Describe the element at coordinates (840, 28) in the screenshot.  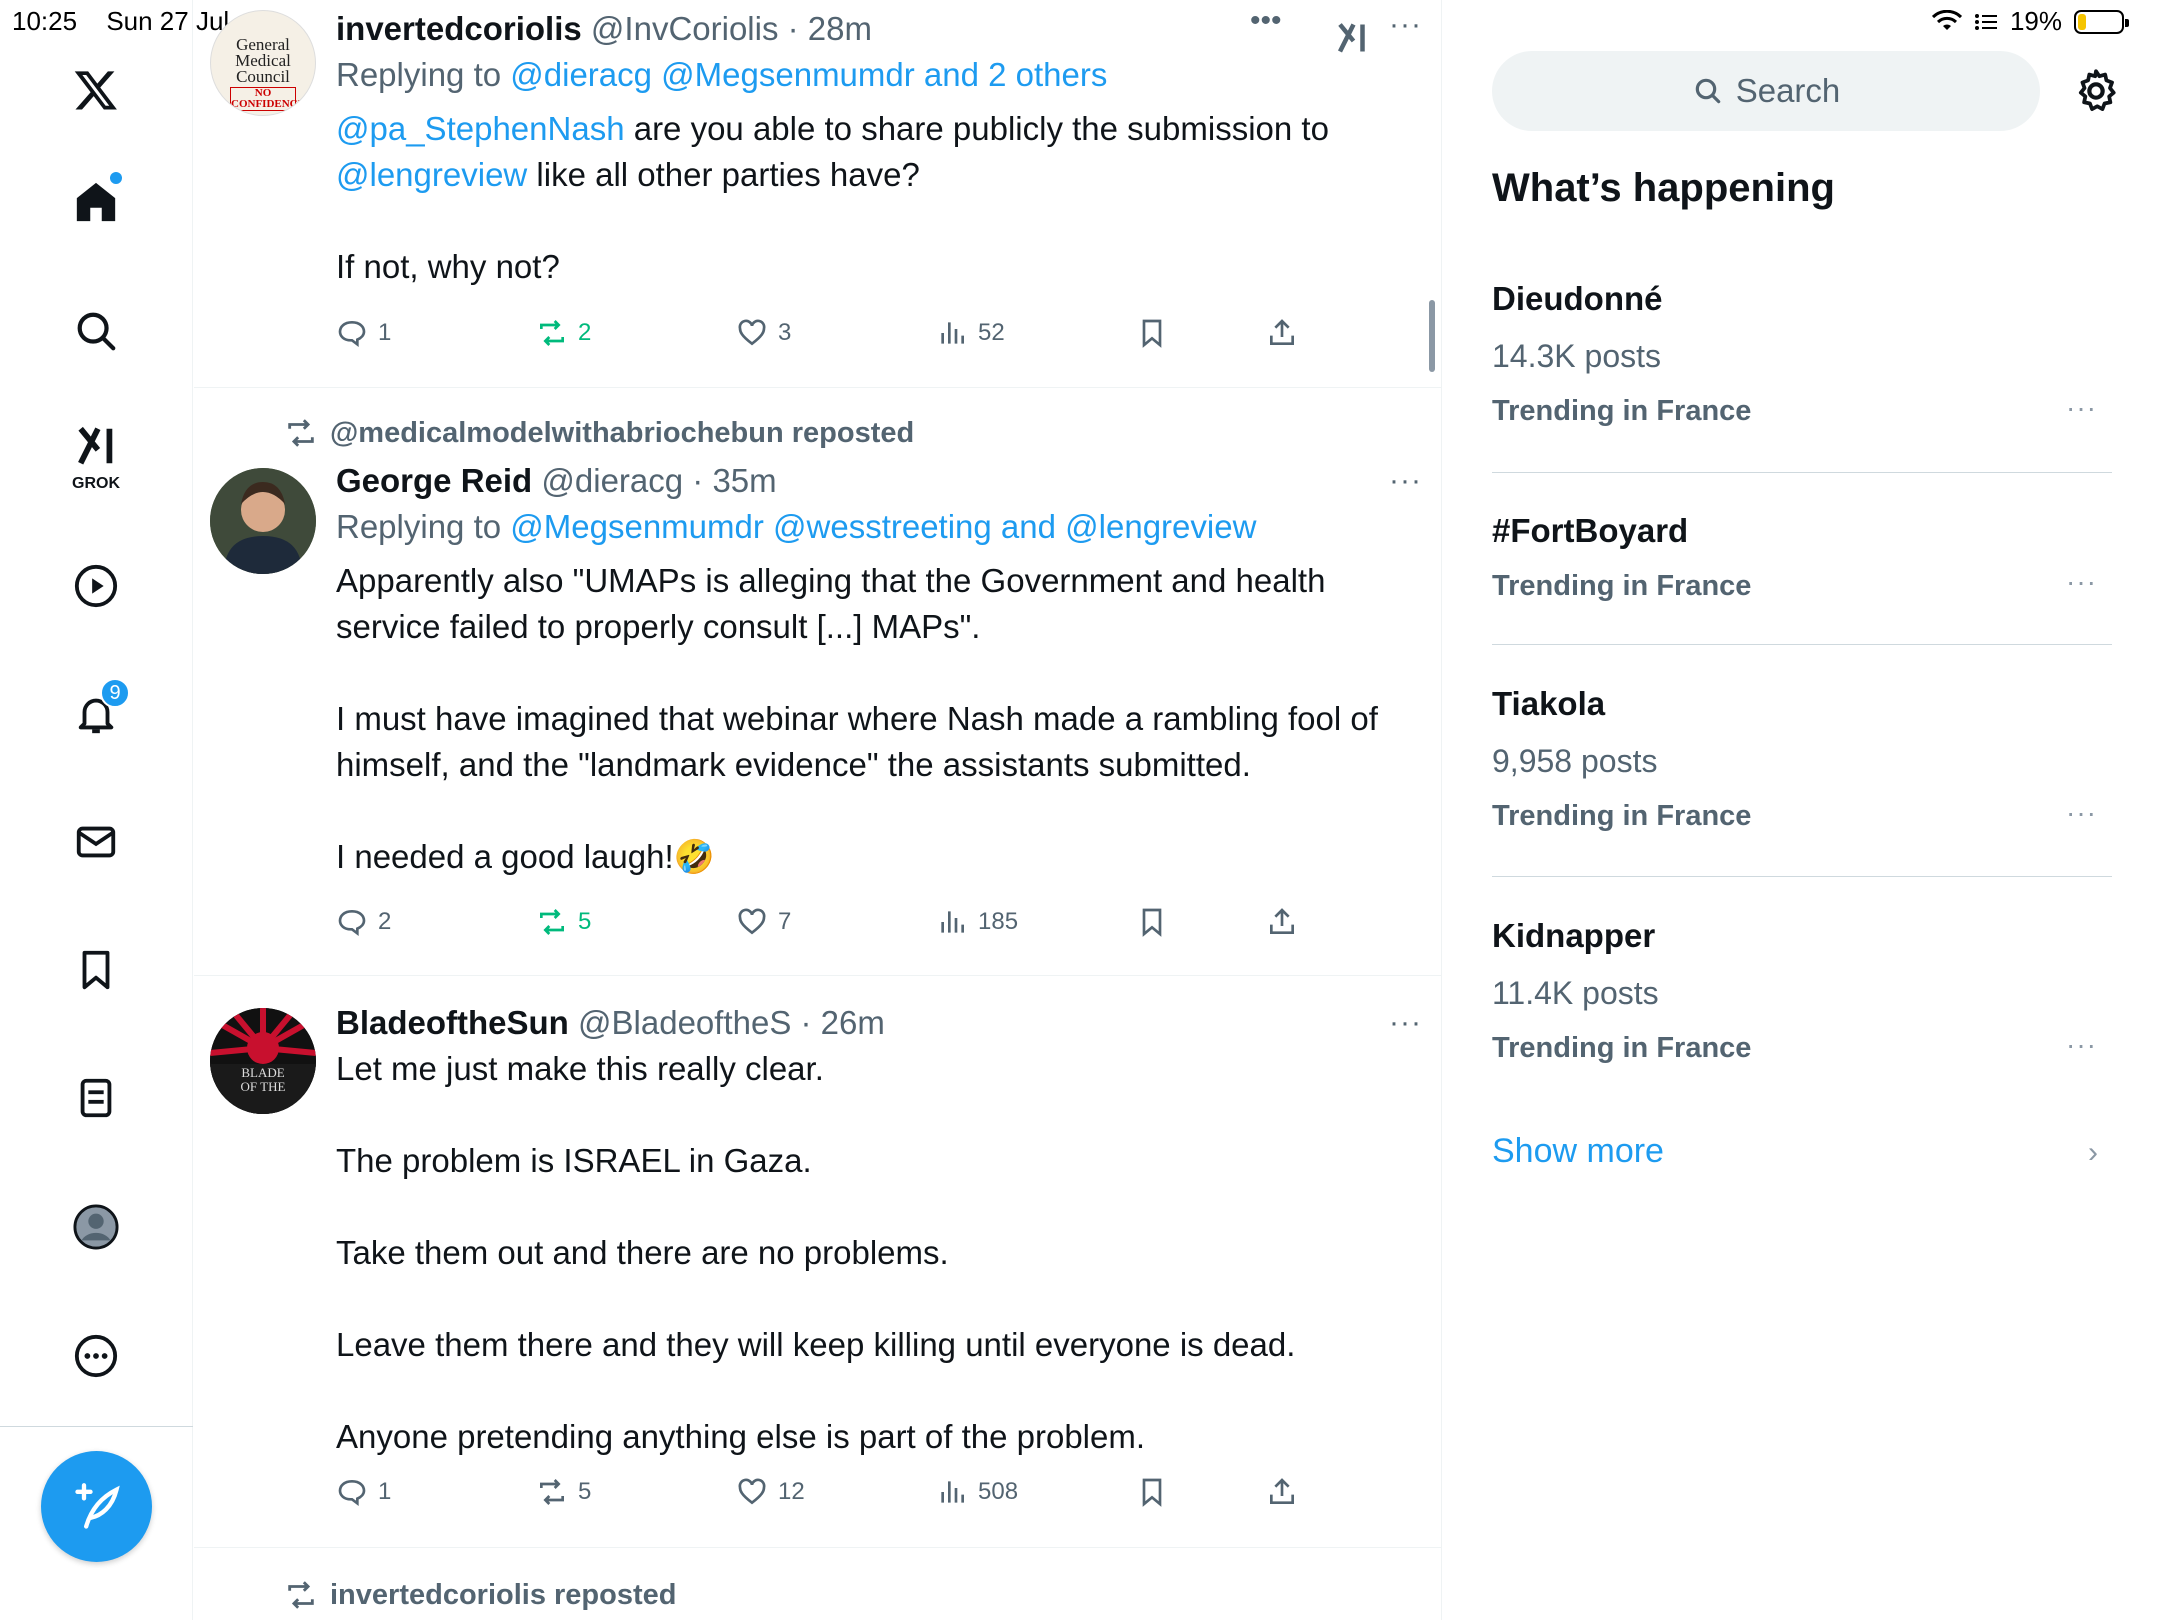
I see `tweet-time: 28m` at that location.